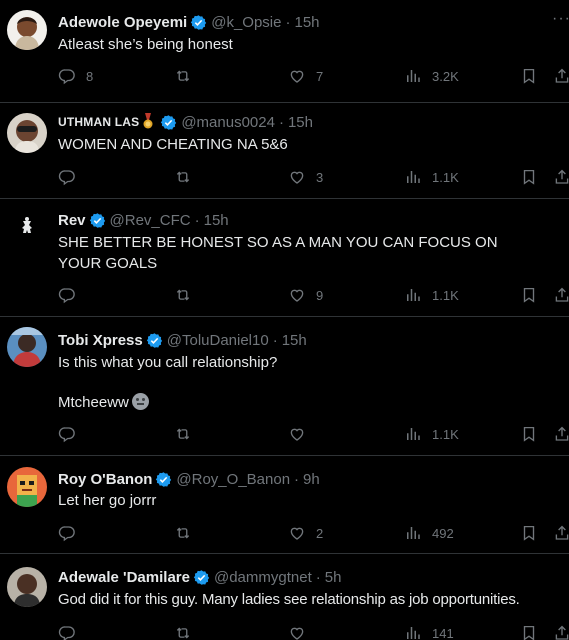  What do you see at coordinates (168, 362) in the screenshot?
I see `tweet-text: Is this what you call relationship?` at bounding box center [168, 362].